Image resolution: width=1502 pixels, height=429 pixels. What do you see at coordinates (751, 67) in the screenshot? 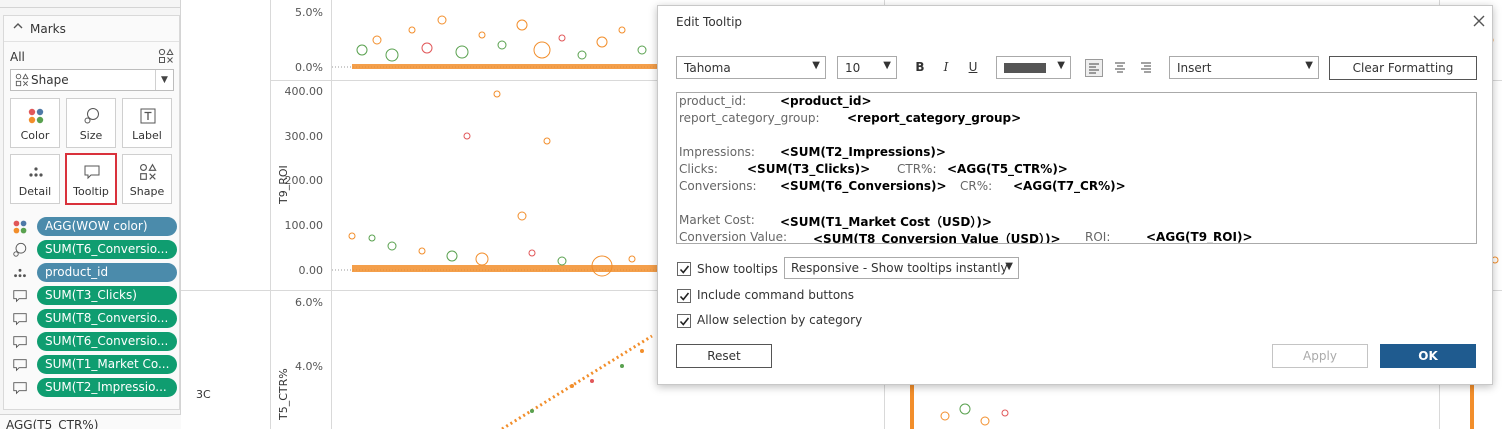
I see `font-family-select: Tahoma ▼` at bounding box center [751, 67].